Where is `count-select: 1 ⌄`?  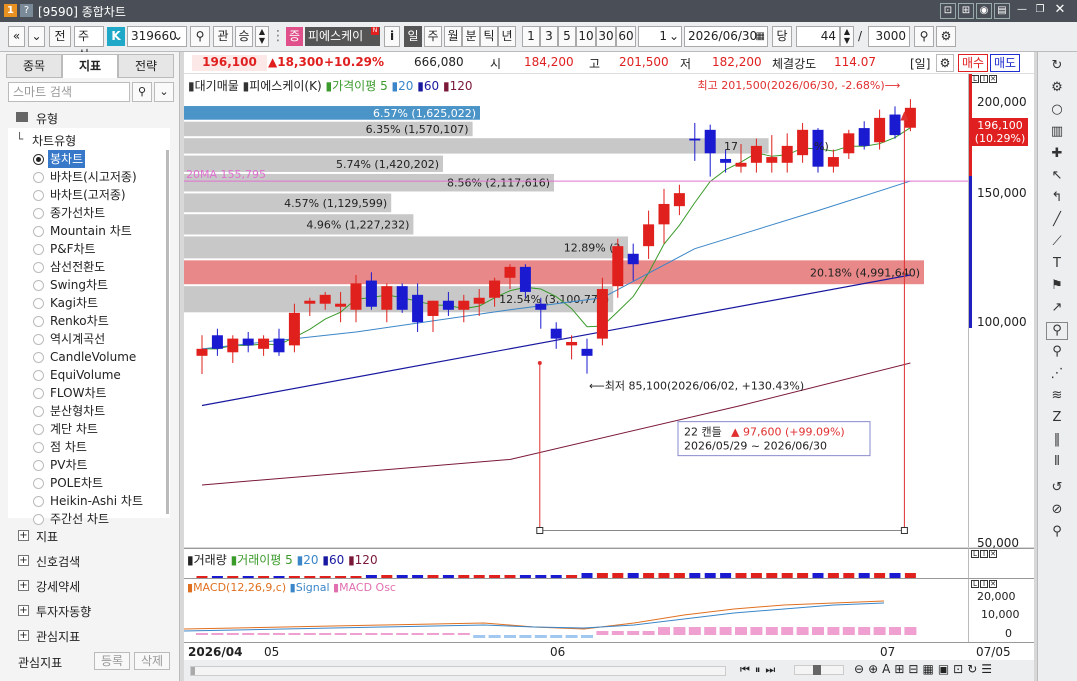
count-select: 1 ⌄ is located at coordinates (660, 36).